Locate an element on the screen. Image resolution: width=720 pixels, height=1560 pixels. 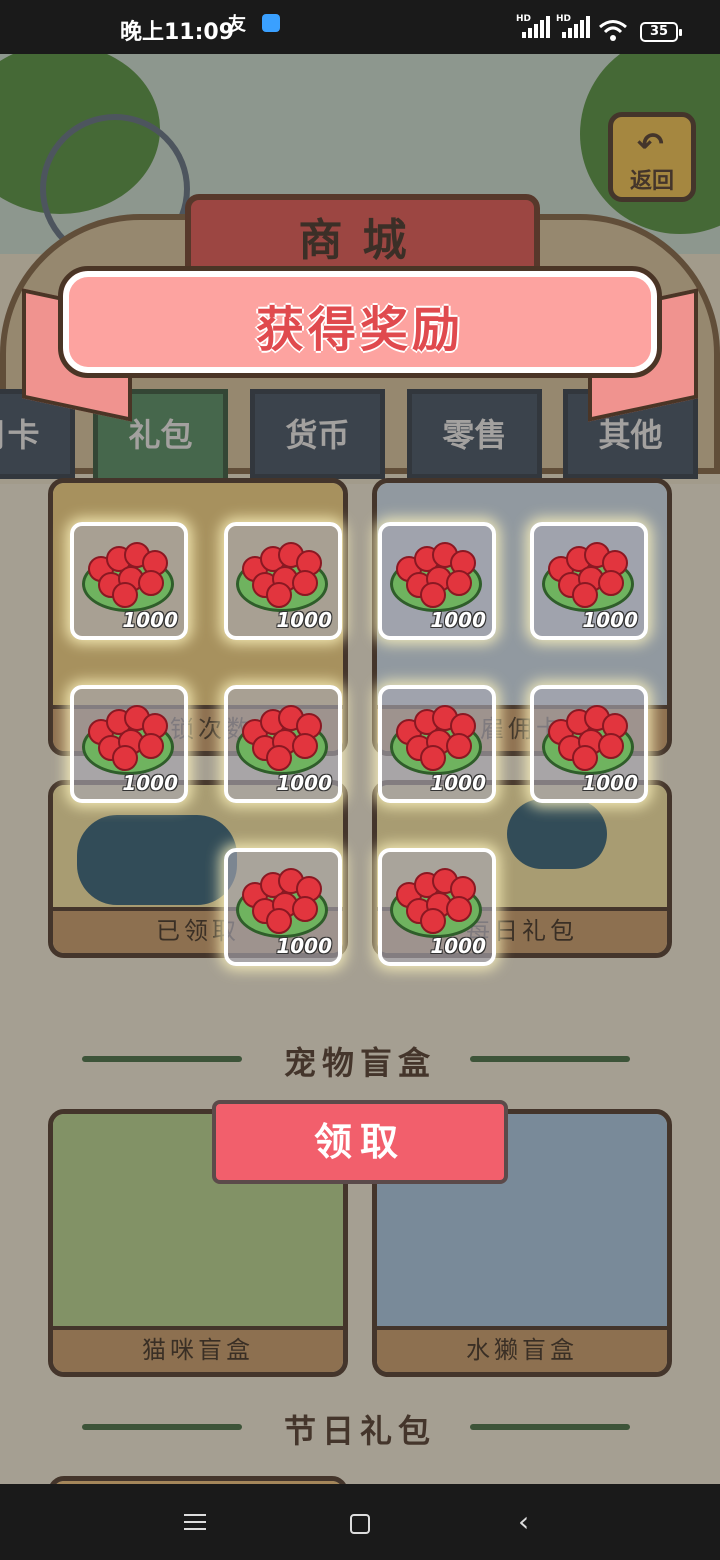
battery-level: 35 is located at coordinates (659, 31).